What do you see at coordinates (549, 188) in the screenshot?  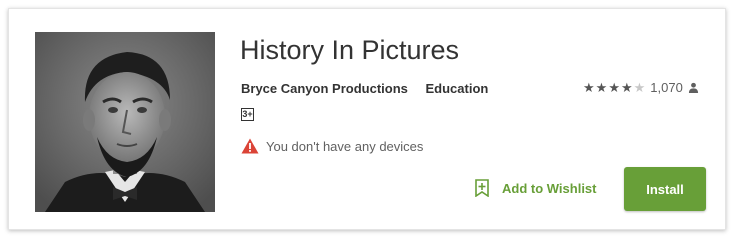 I see `wishlist-label: Add to Wishlist` at bounding box center [549, 188].